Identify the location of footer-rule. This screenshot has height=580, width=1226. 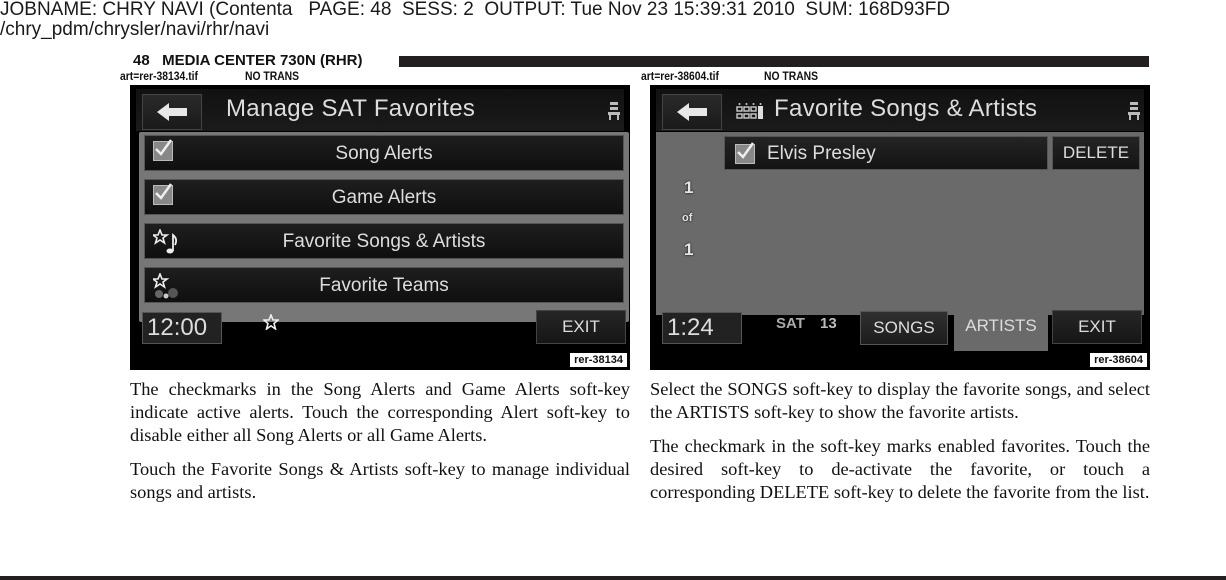
(613, 578).